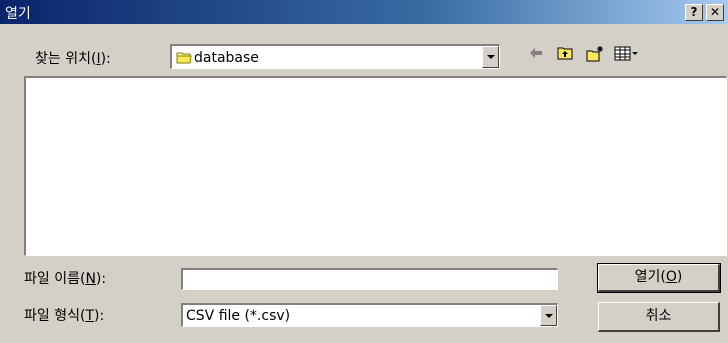 This screenshot has height=343, width=728. Describe the element at coordinates (565, 53) in the screenshot. I see `up-folder-icon` at that location.